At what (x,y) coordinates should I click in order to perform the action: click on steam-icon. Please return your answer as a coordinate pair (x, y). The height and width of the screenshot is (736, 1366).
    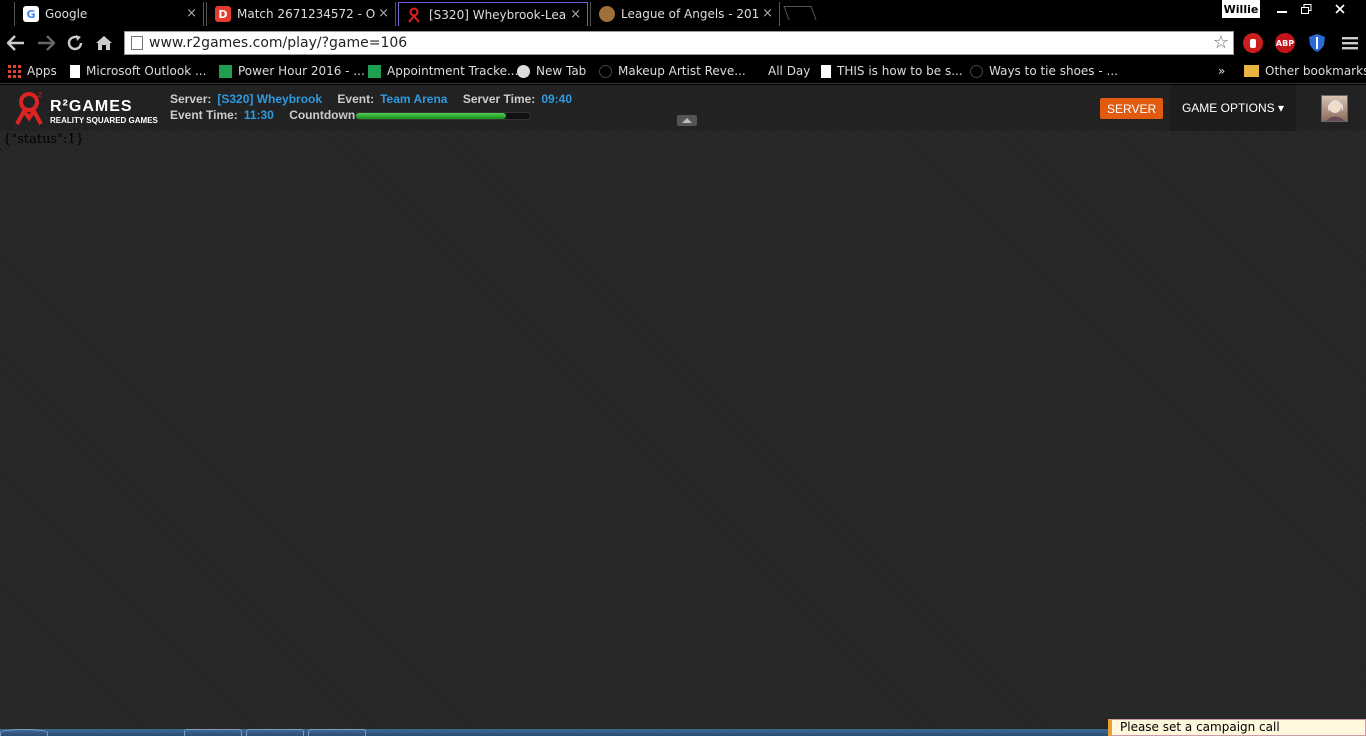
    Looking at the image, I should click on (523, 71).